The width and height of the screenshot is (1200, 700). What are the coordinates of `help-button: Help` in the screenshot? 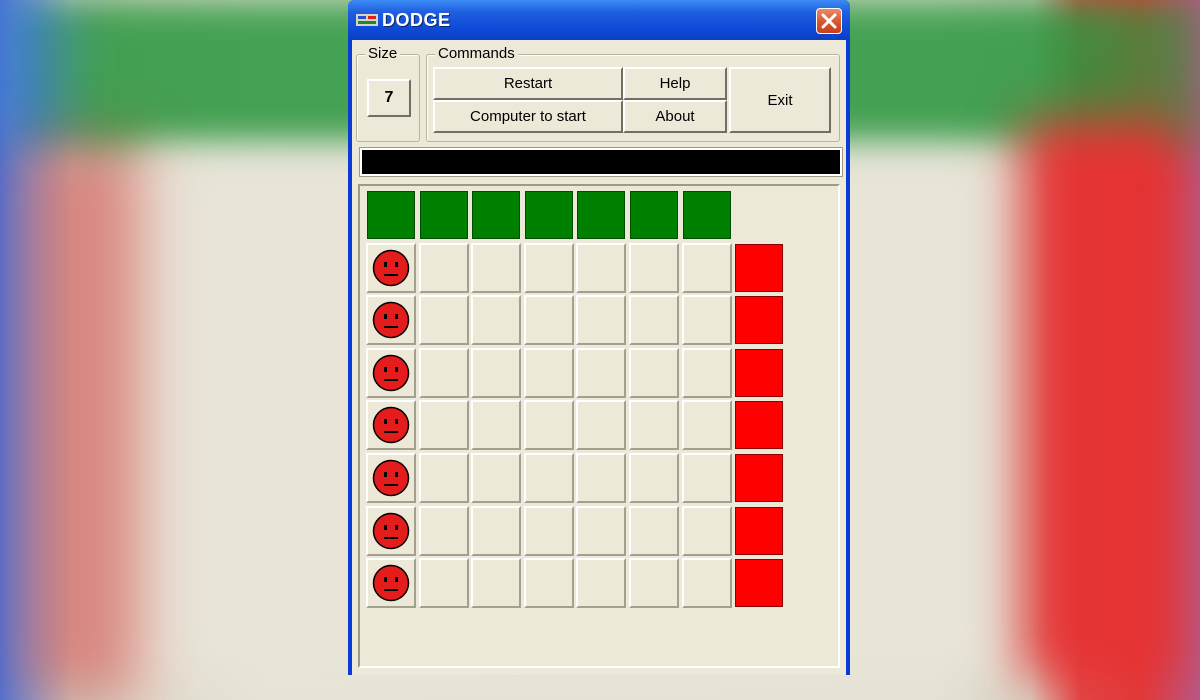 It's located at (675, 83).